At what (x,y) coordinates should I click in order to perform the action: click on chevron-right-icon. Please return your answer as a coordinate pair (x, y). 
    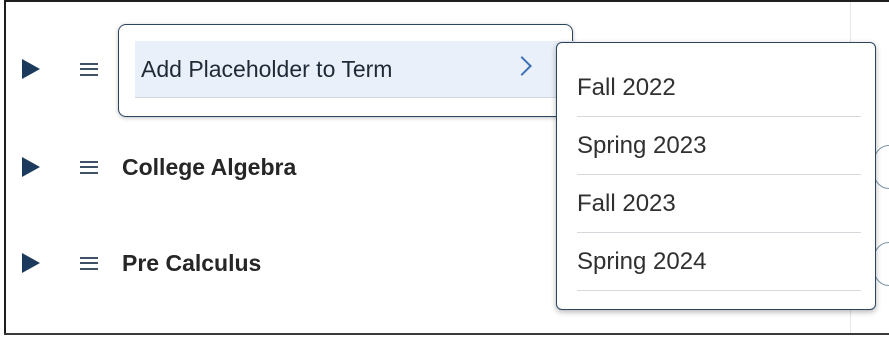
    Looking at the image, I should click on (522, 66).